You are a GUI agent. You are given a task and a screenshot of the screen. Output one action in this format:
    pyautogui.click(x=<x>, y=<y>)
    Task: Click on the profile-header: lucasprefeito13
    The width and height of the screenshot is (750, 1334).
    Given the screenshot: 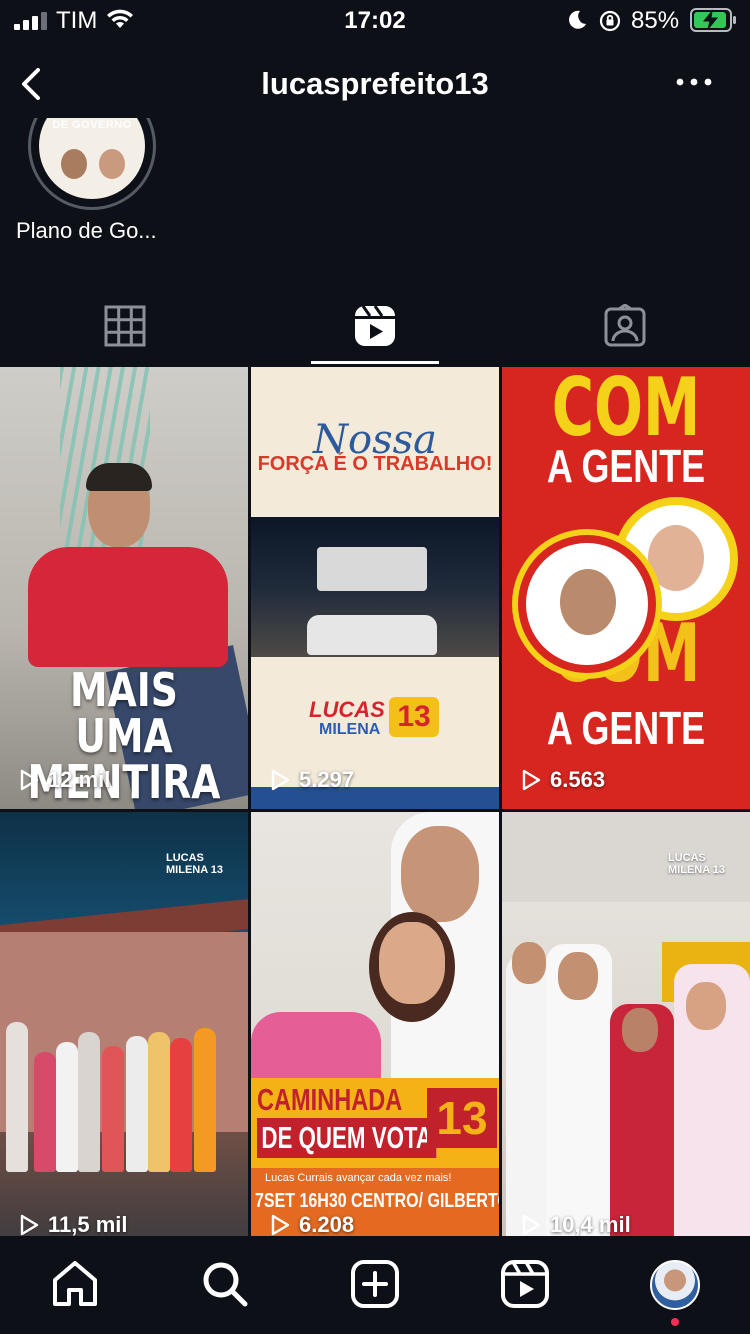 What is the action you would take?
    pyautogui.click(x=375, y=84)
    